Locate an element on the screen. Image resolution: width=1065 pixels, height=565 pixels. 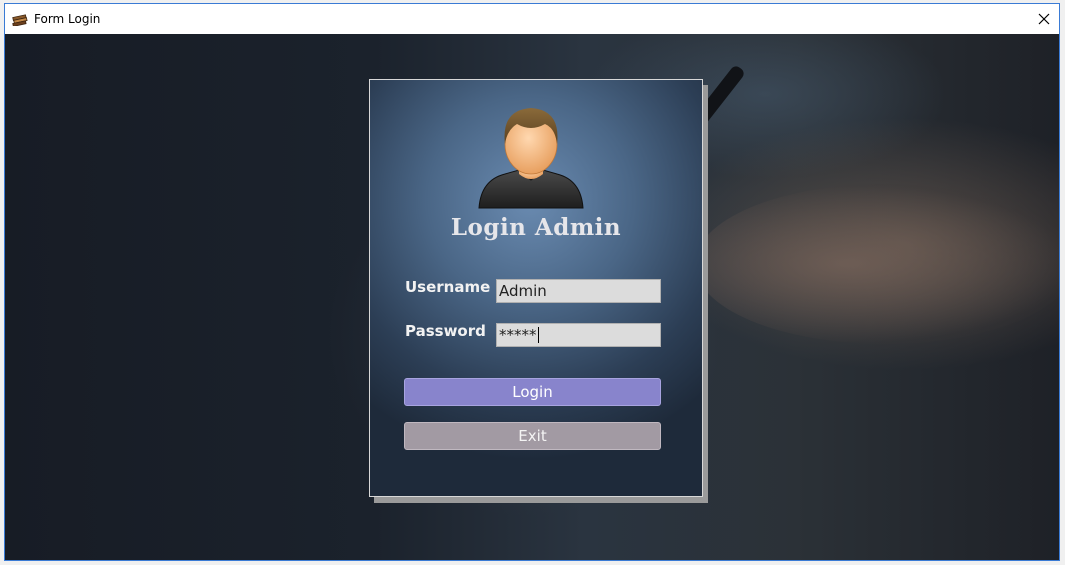
books-icon is located at coordinates (20, 19).